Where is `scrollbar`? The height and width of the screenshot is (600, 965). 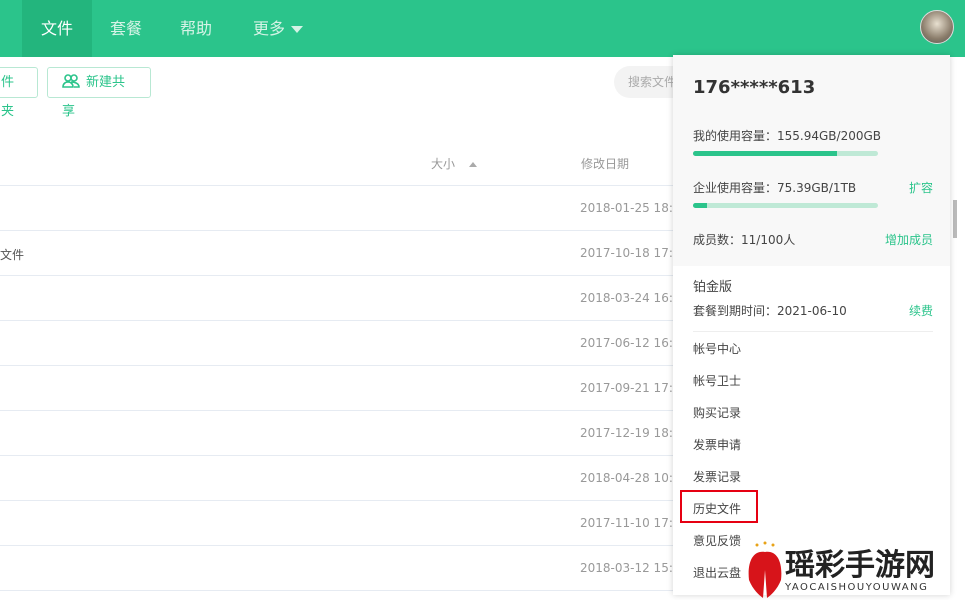 scrollbar is located at coordinates (955, 219).